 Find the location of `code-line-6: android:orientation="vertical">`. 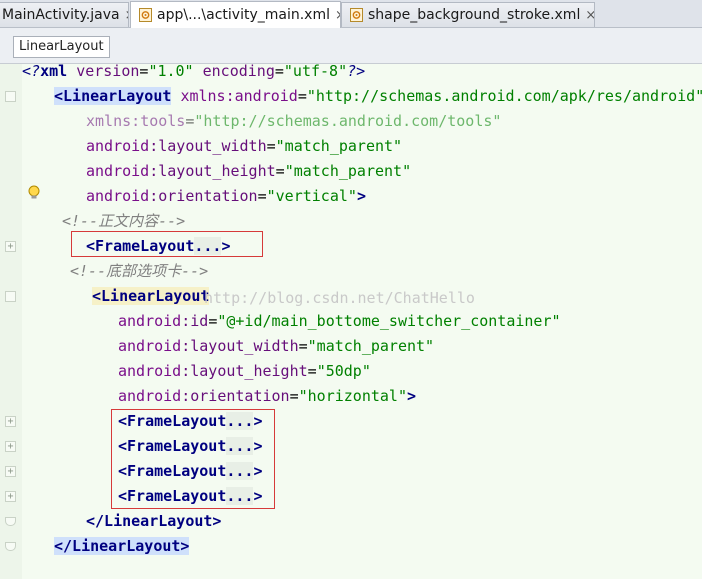

code-line-6: android:orientation="vertical"> is located at coordinates (226, 196).